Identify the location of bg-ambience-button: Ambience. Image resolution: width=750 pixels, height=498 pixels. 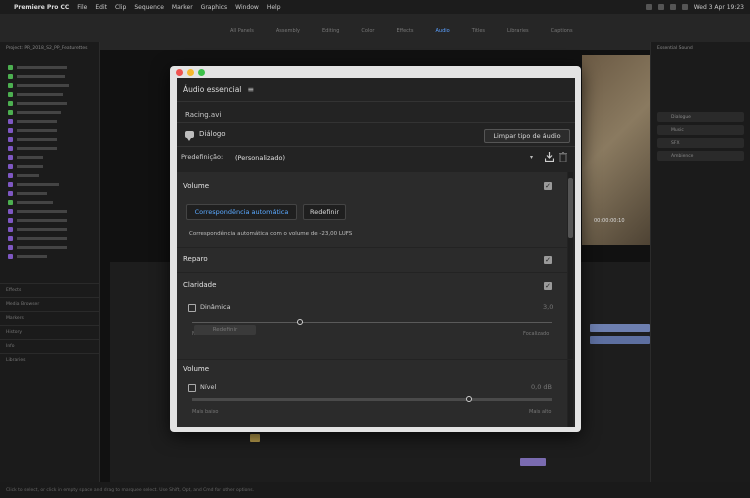
(700, 156).